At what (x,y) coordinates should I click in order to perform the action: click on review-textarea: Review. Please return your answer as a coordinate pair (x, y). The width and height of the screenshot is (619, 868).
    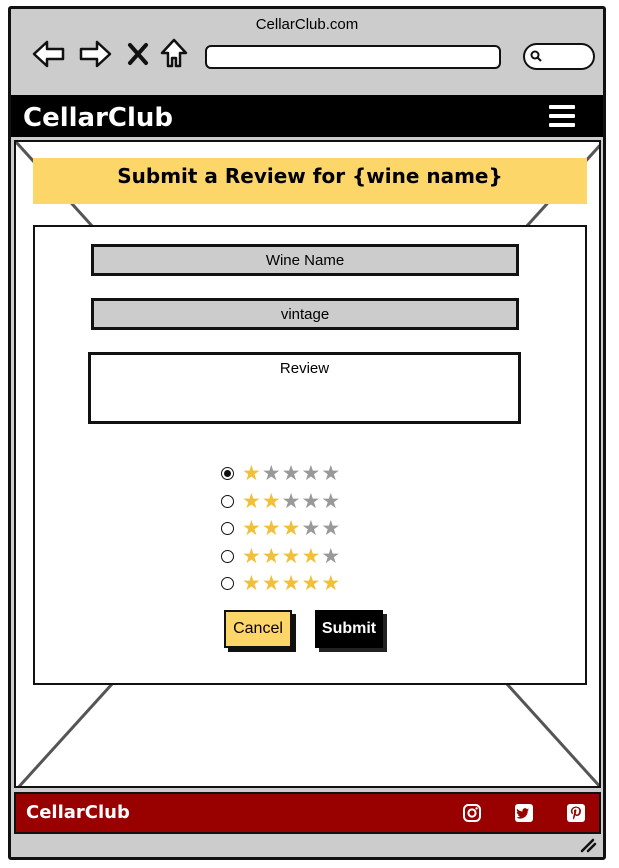
    Looking at the image, I should click on (304, 388).